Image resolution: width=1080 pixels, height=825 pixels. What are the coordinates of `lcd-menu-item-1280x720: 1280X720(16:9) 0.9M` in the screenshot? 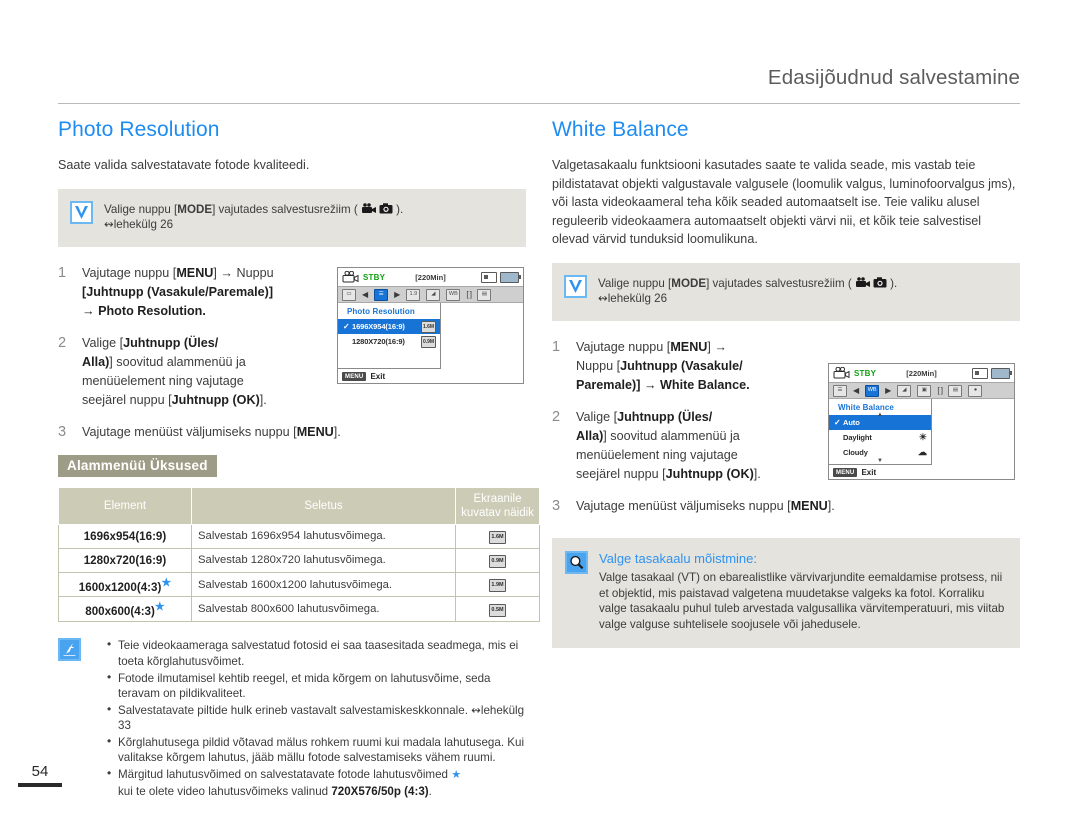 It's located at (389, 341).